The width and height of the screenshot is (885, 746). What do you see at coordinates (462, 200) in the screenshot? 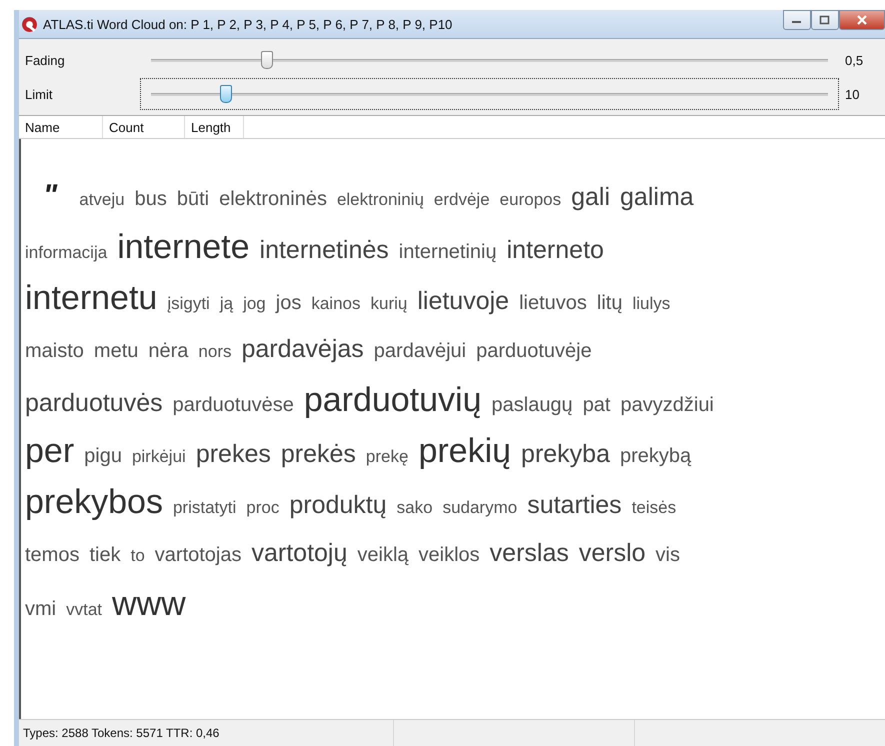
I see `cloud-word: erdvėje` at bounding box center [462, 200].